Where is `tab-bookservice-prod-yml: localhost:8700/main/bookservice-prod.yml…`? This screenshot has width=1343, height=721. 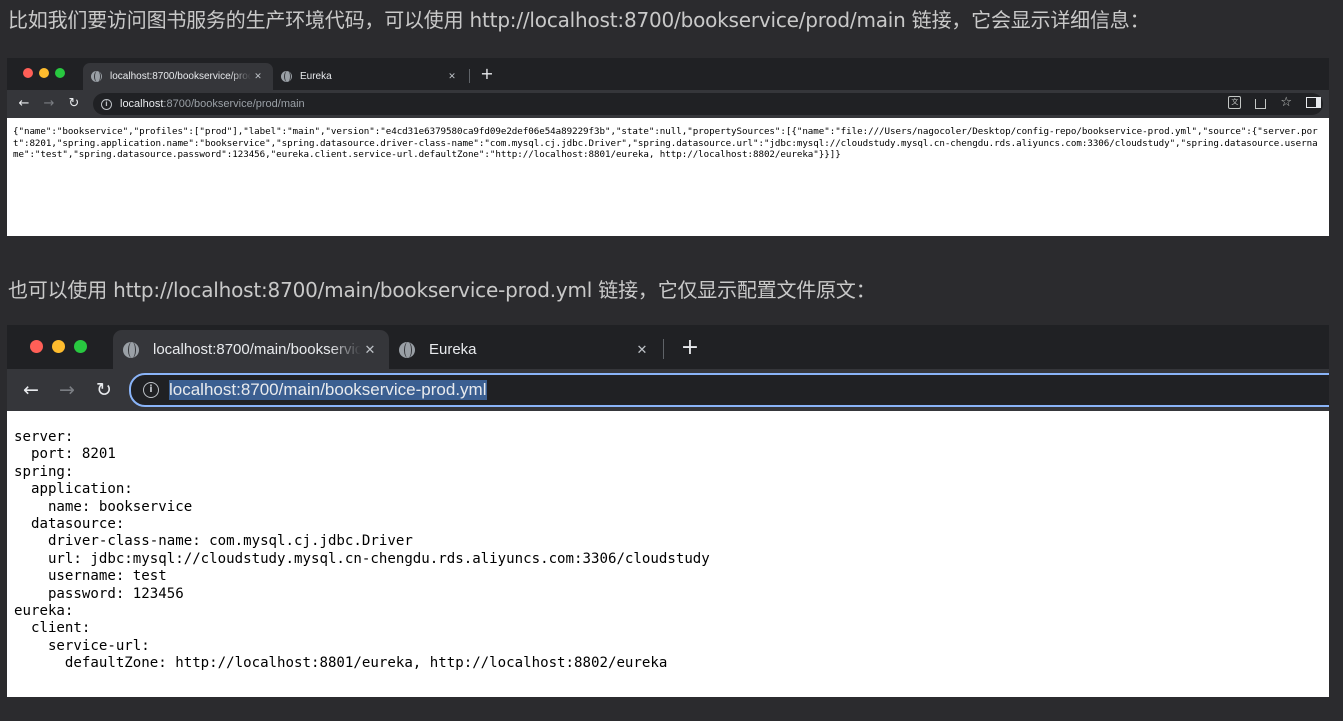 tab-bookservice-prod-yml: localhost:8700/main/bookservice-prod.yml… is located at coordinates (251, 349).